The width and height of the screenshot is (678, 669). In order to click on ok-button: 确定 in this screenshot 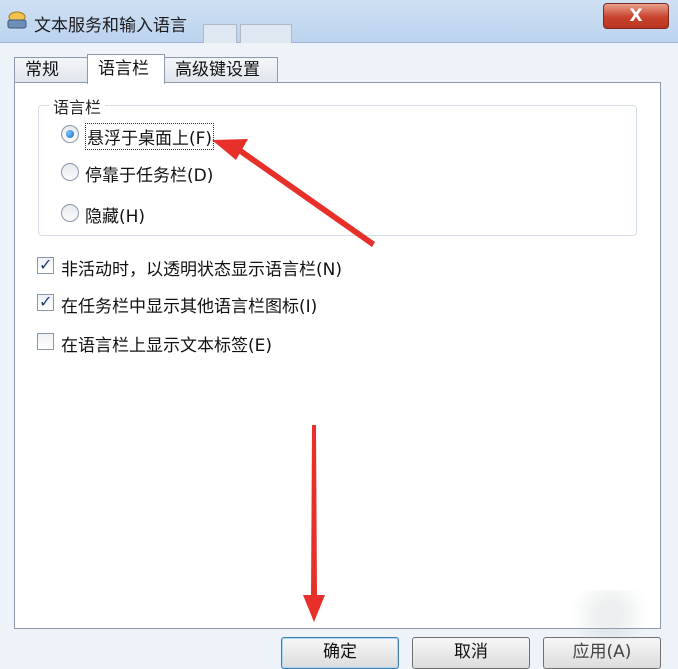, I will do `click(340, 653)`.